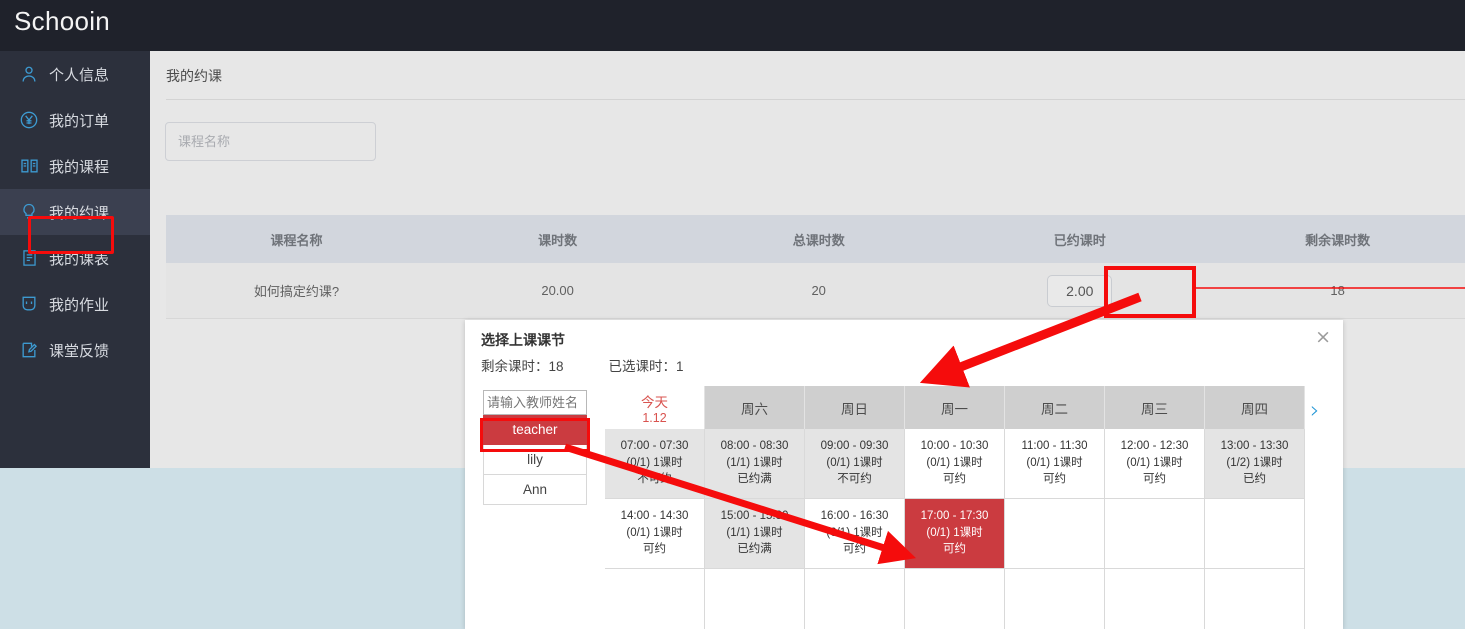 This screenshot has height=629, width=1465. Describe the element at coordinates (535, 490) in the screenshot. I see `teacher-list-item: Ann` at that location.